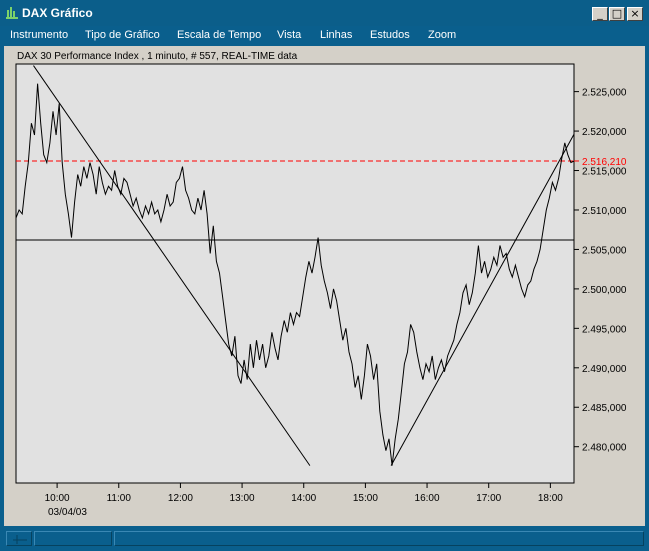 The image size is (649, 551). Describe the element at coordinates (57, 13) in the screenshot. I see `window-title: DAX Gráfico` at that location.